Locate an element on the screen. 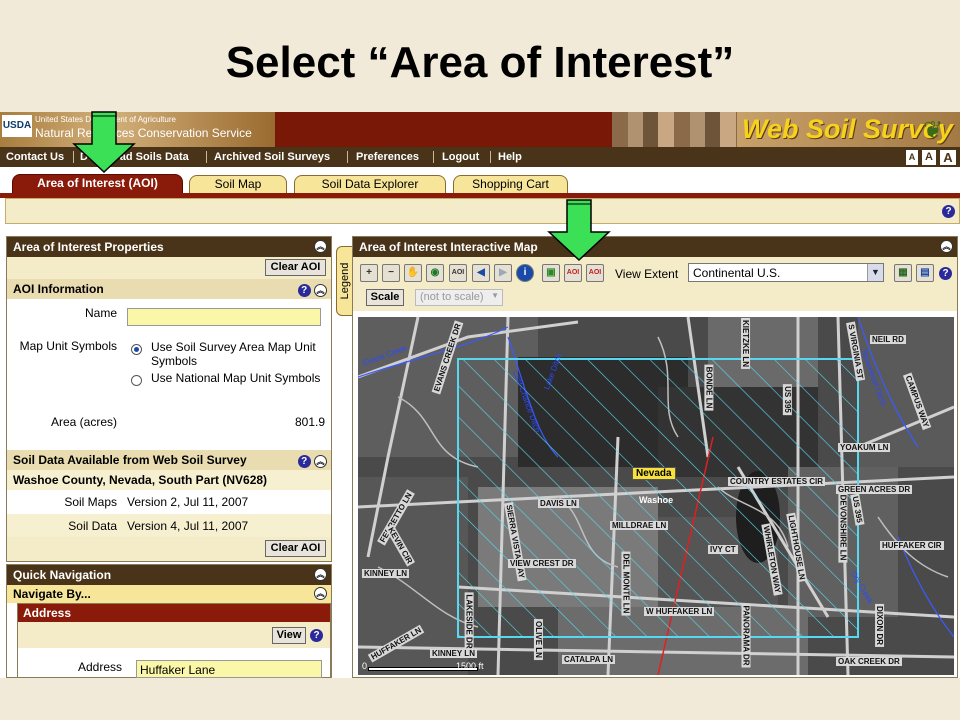 This screenshot has height=720, width=960. aoi-rectangle-icon: AOI is located at coordinates (458, 273).